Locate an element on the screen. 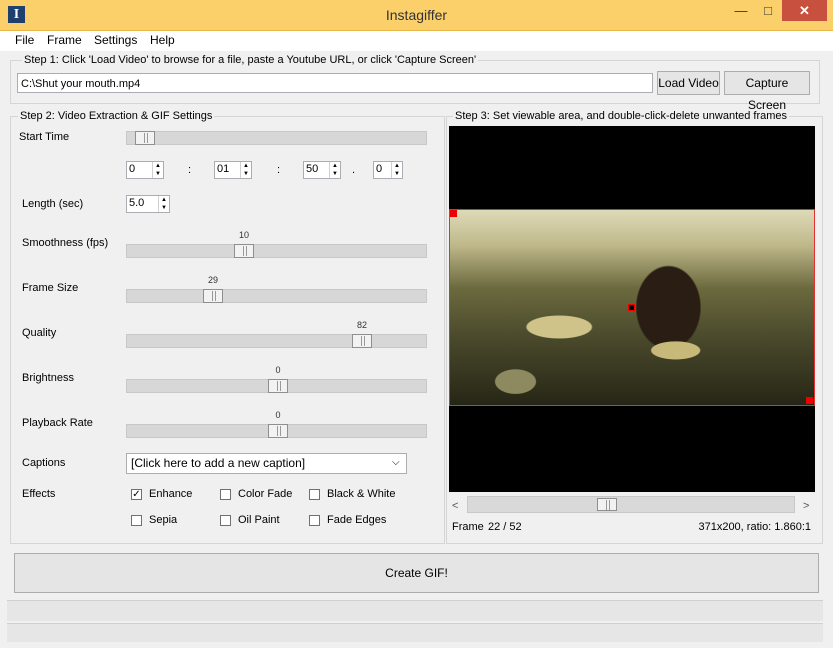 Image resolution: width=833 pixels, height=648 pixels. start-seconds-value: 50 is located at coordinates (312, 169).